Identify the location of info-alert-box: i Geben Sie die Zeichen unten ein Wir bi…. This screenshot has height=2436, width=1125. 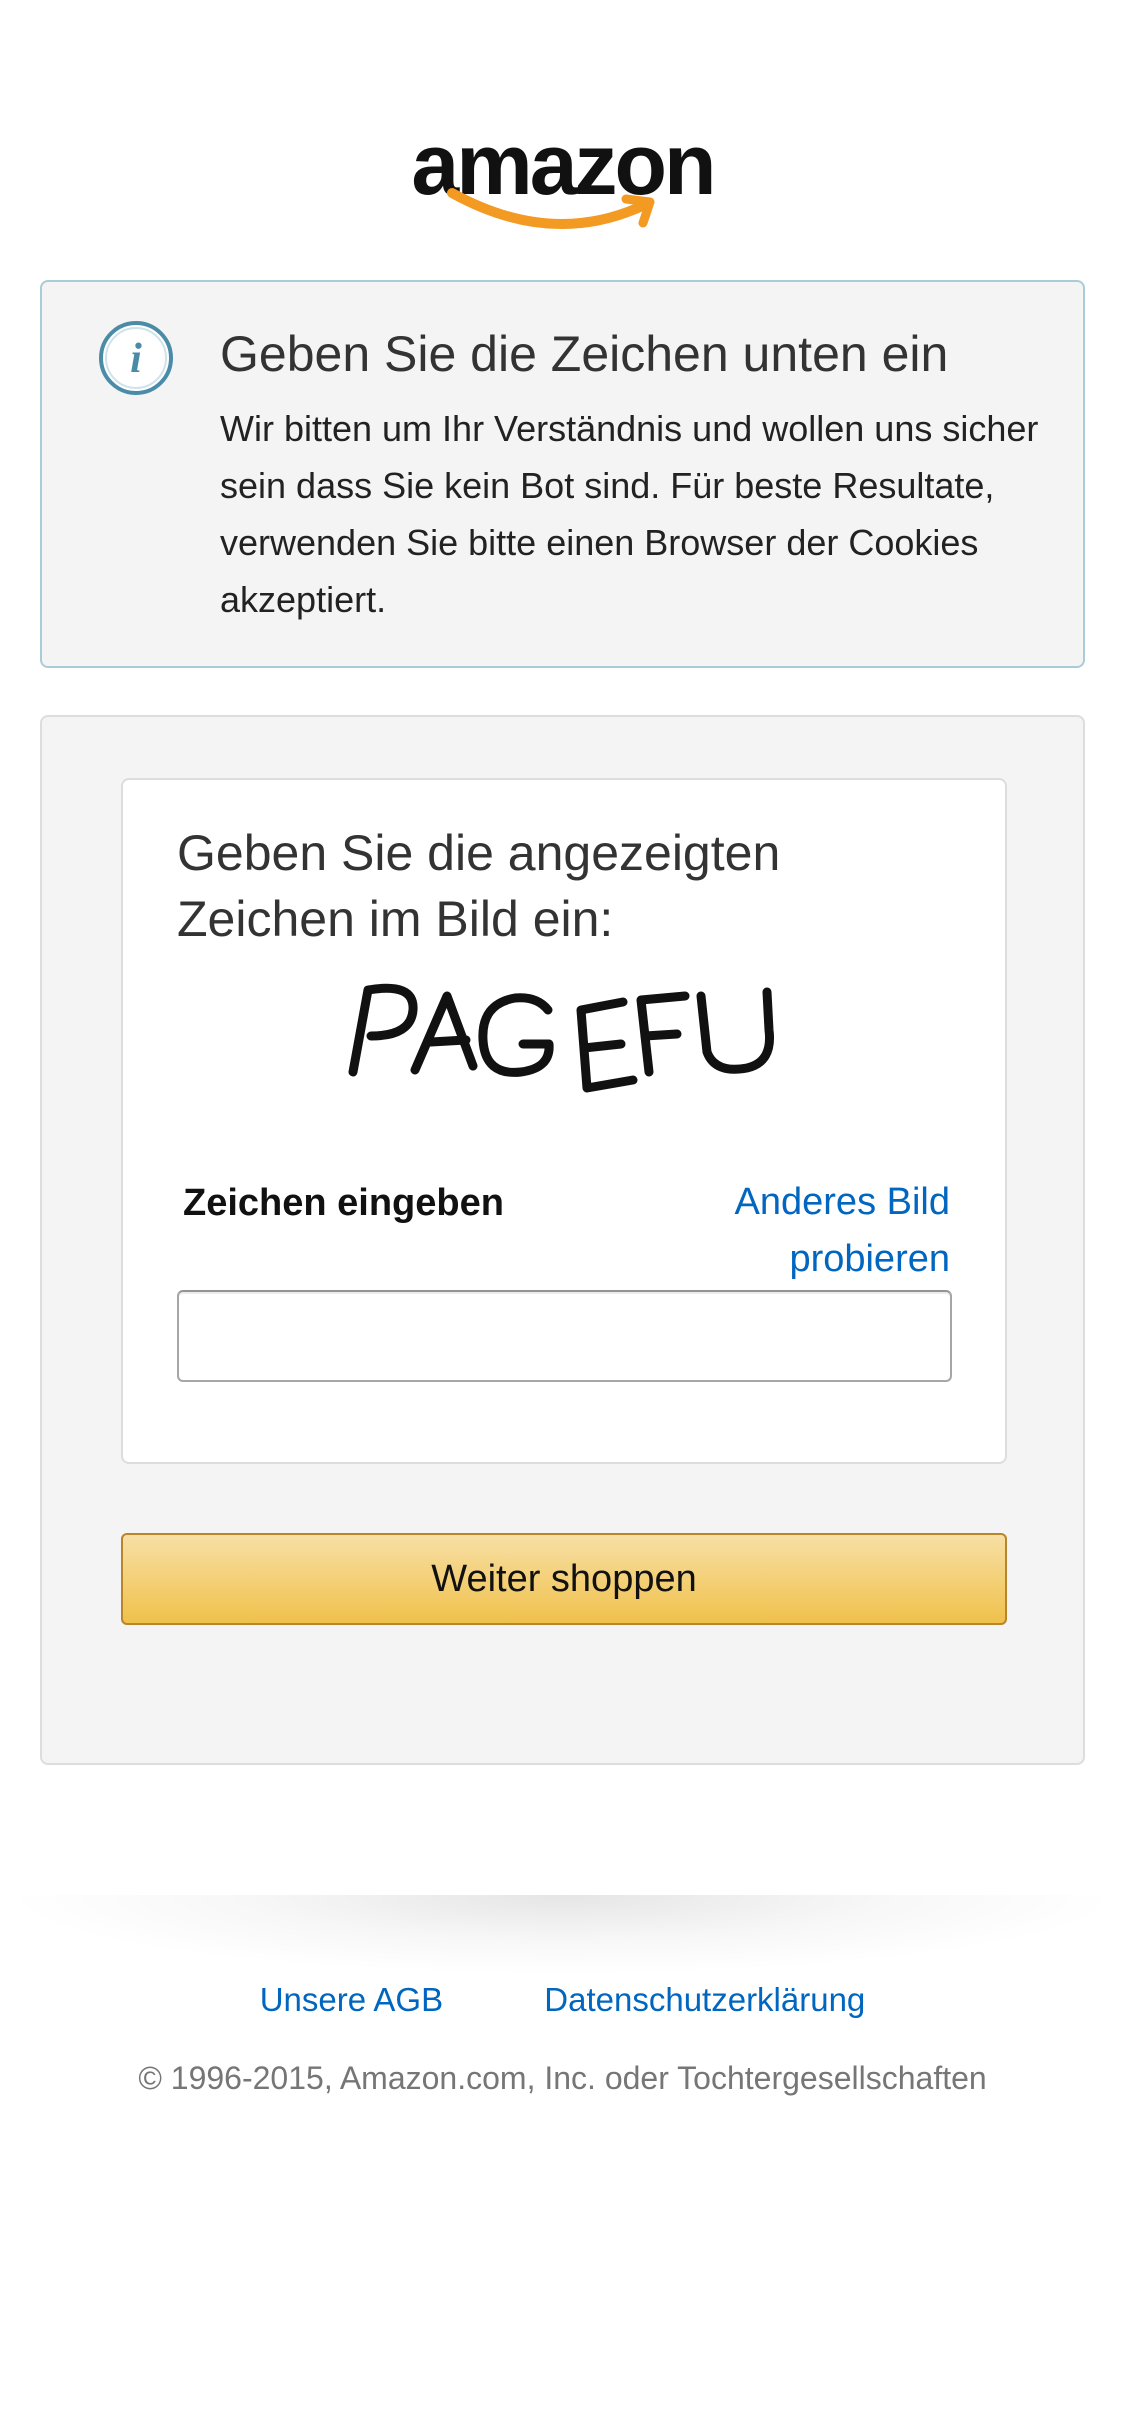
(562, 474).